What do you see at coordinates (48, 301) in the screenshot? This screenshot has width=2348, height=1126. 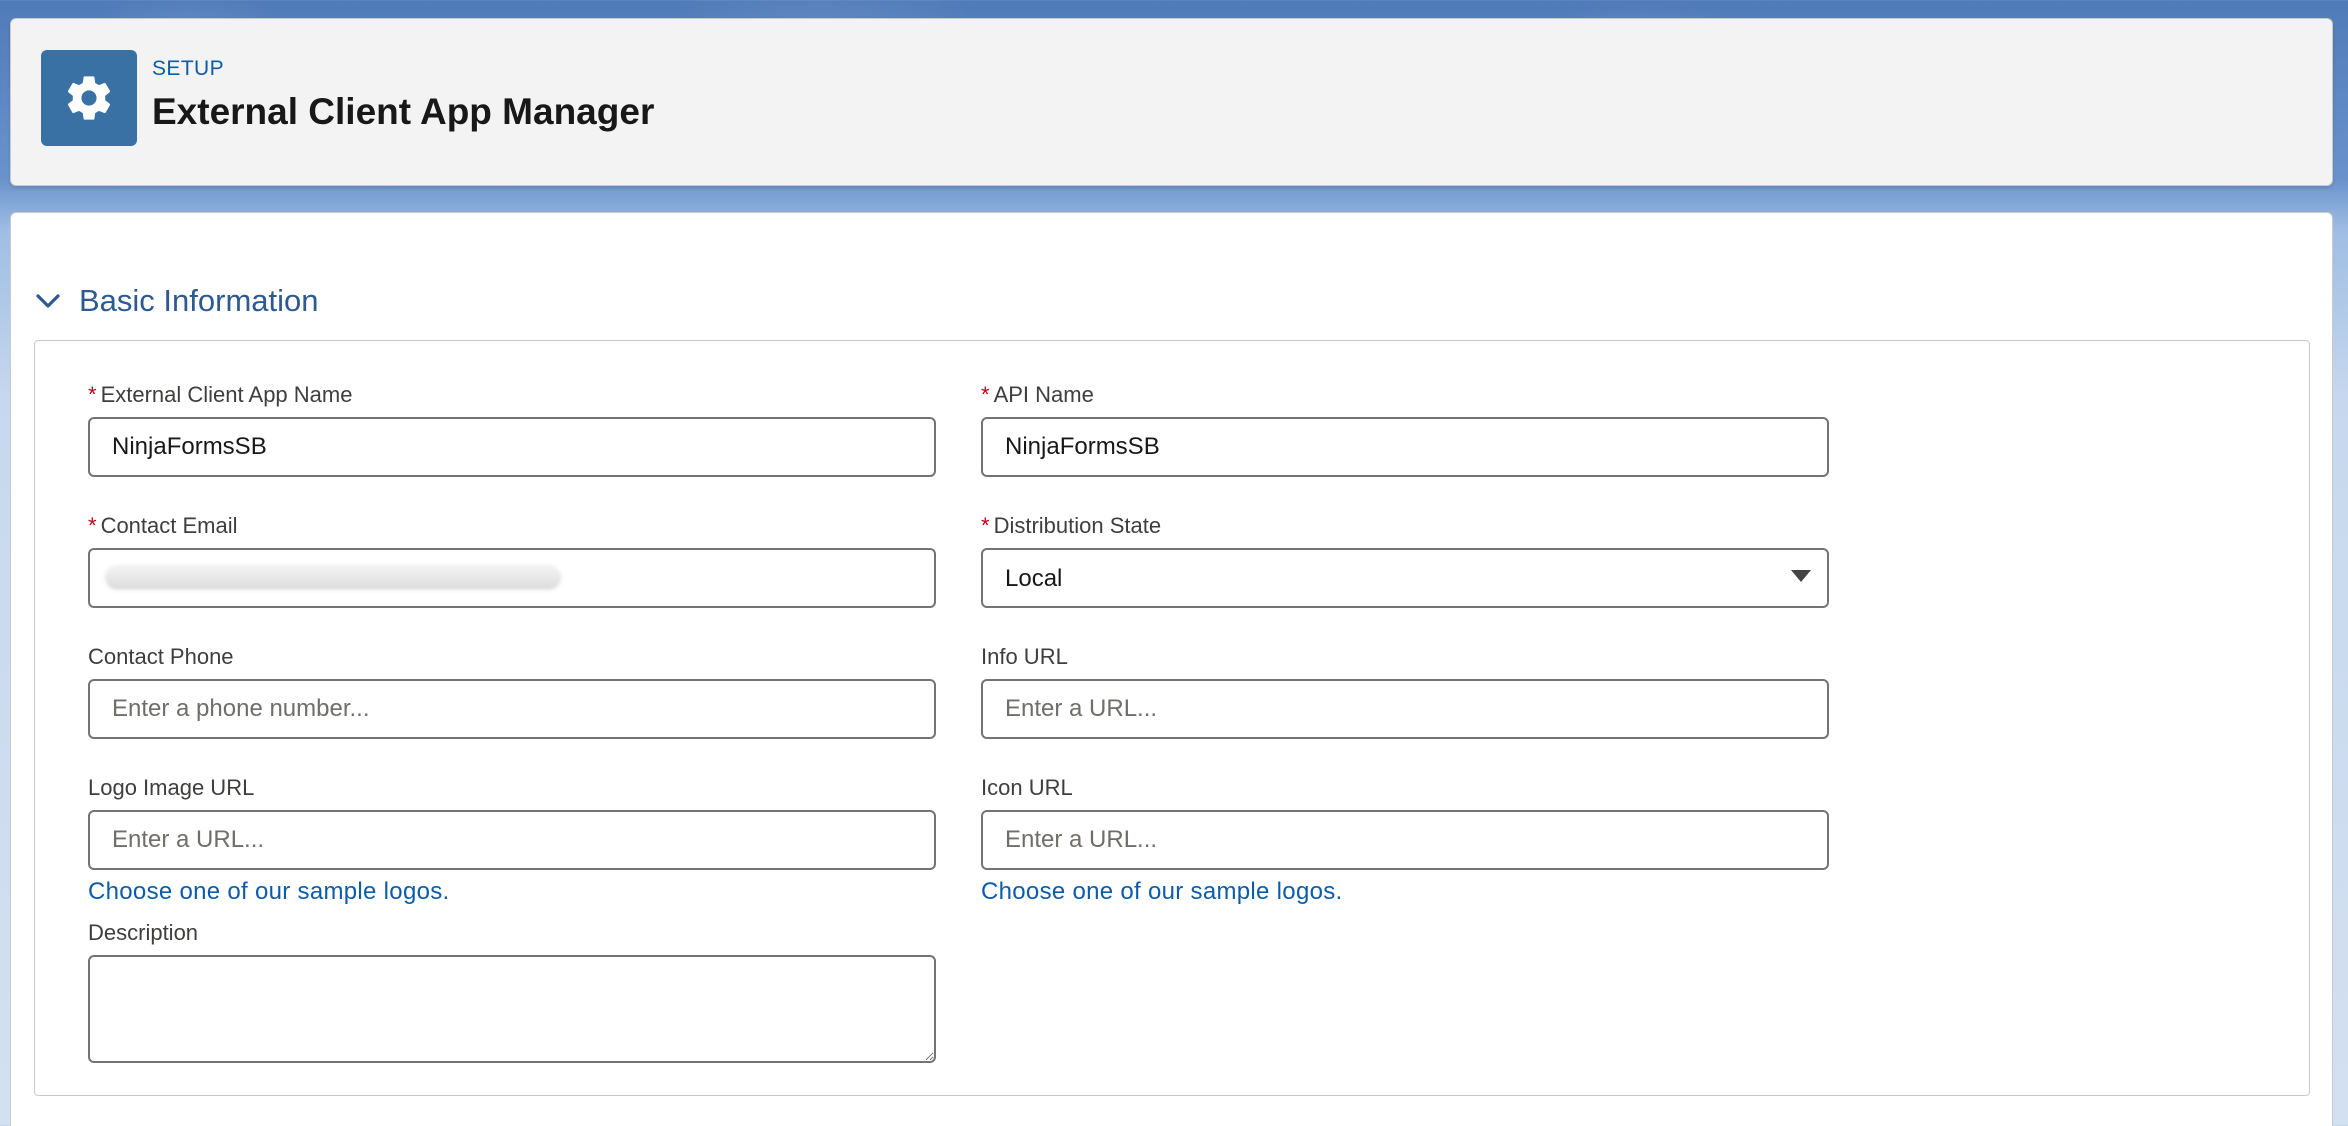 I see `chevron-down-icon` at bounding box center [48, 301].